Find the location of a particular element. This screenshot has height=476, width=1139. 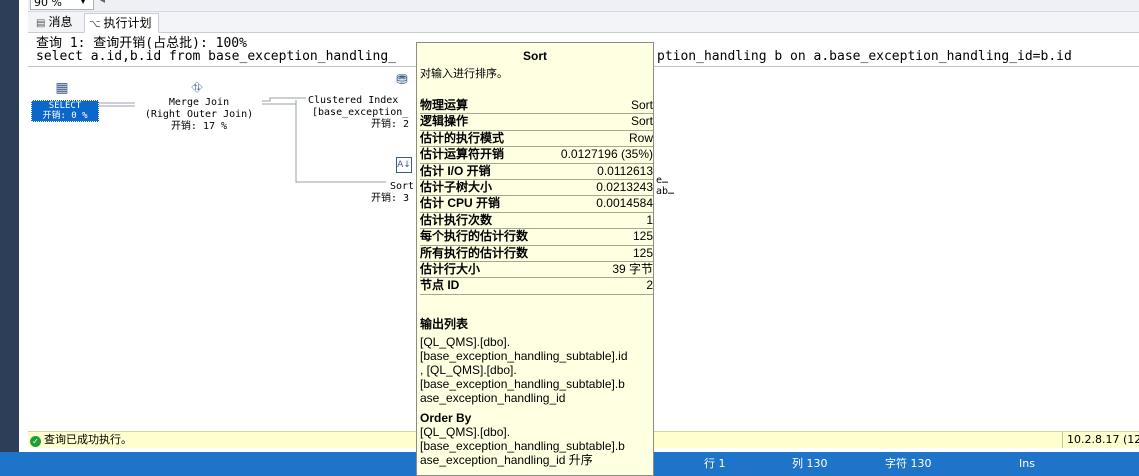

merge-join-icon: ⛗ is located at coordinates (197, 88).